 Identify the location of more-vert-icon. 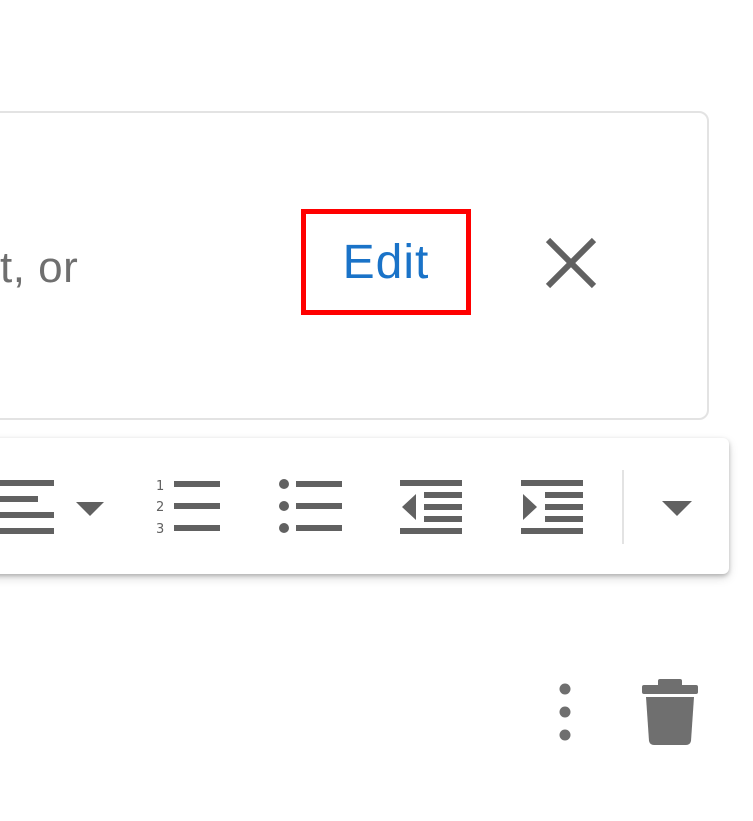
(565, 712).